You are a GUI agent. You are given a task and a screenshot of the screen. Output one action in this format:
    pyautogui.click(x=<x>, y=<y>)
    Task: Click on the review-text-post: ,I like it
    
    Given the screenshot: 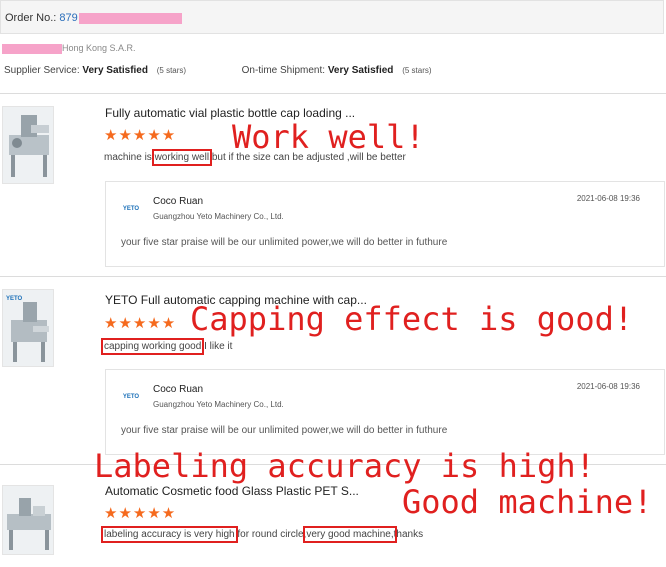 What is the action you would take?
    pyautogui.click(x=217, y=346)
    